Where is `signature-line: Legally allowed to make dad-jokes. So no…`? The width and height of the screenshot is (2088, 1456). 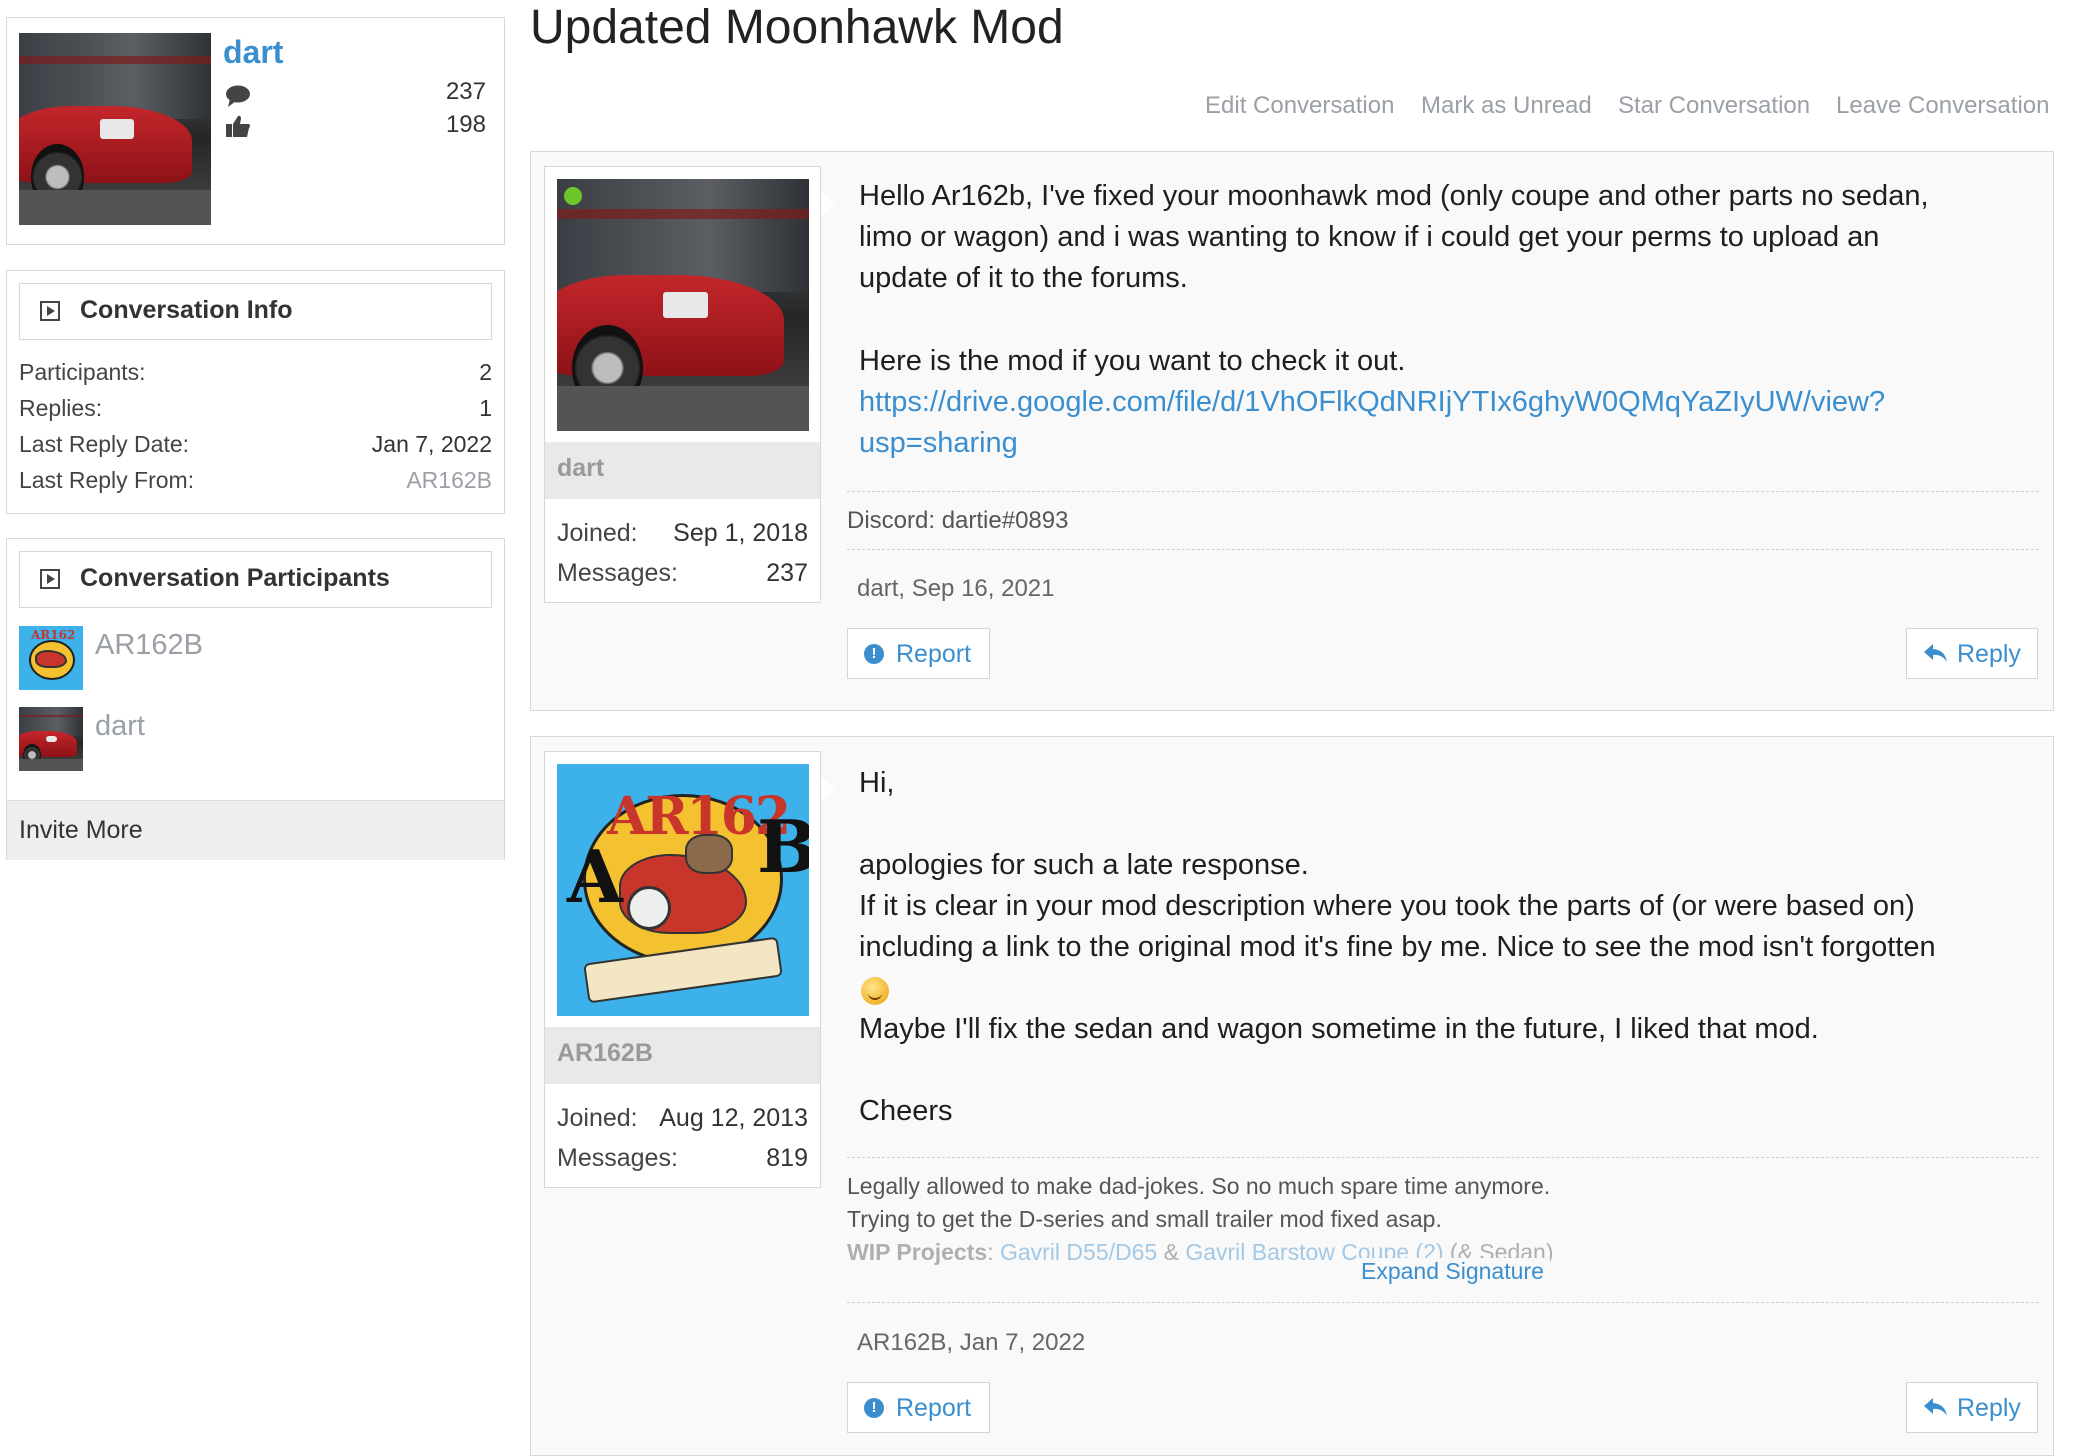
signature-line: Legally allowed to make dad-jokes. So no… is located at coordinates (1199, 1186).